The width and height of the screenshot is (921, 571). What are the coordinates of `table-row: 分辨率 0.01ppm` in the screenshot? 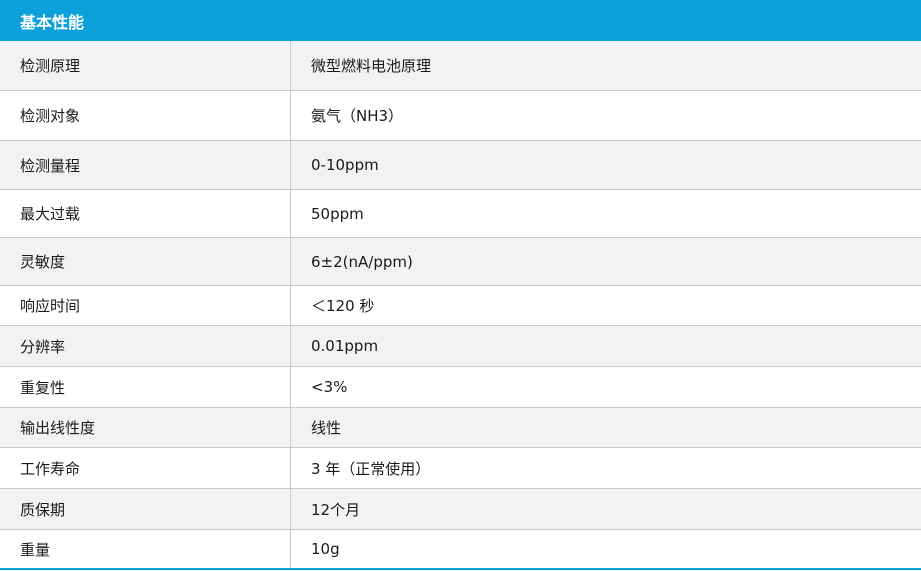 It's located at (460, 346).